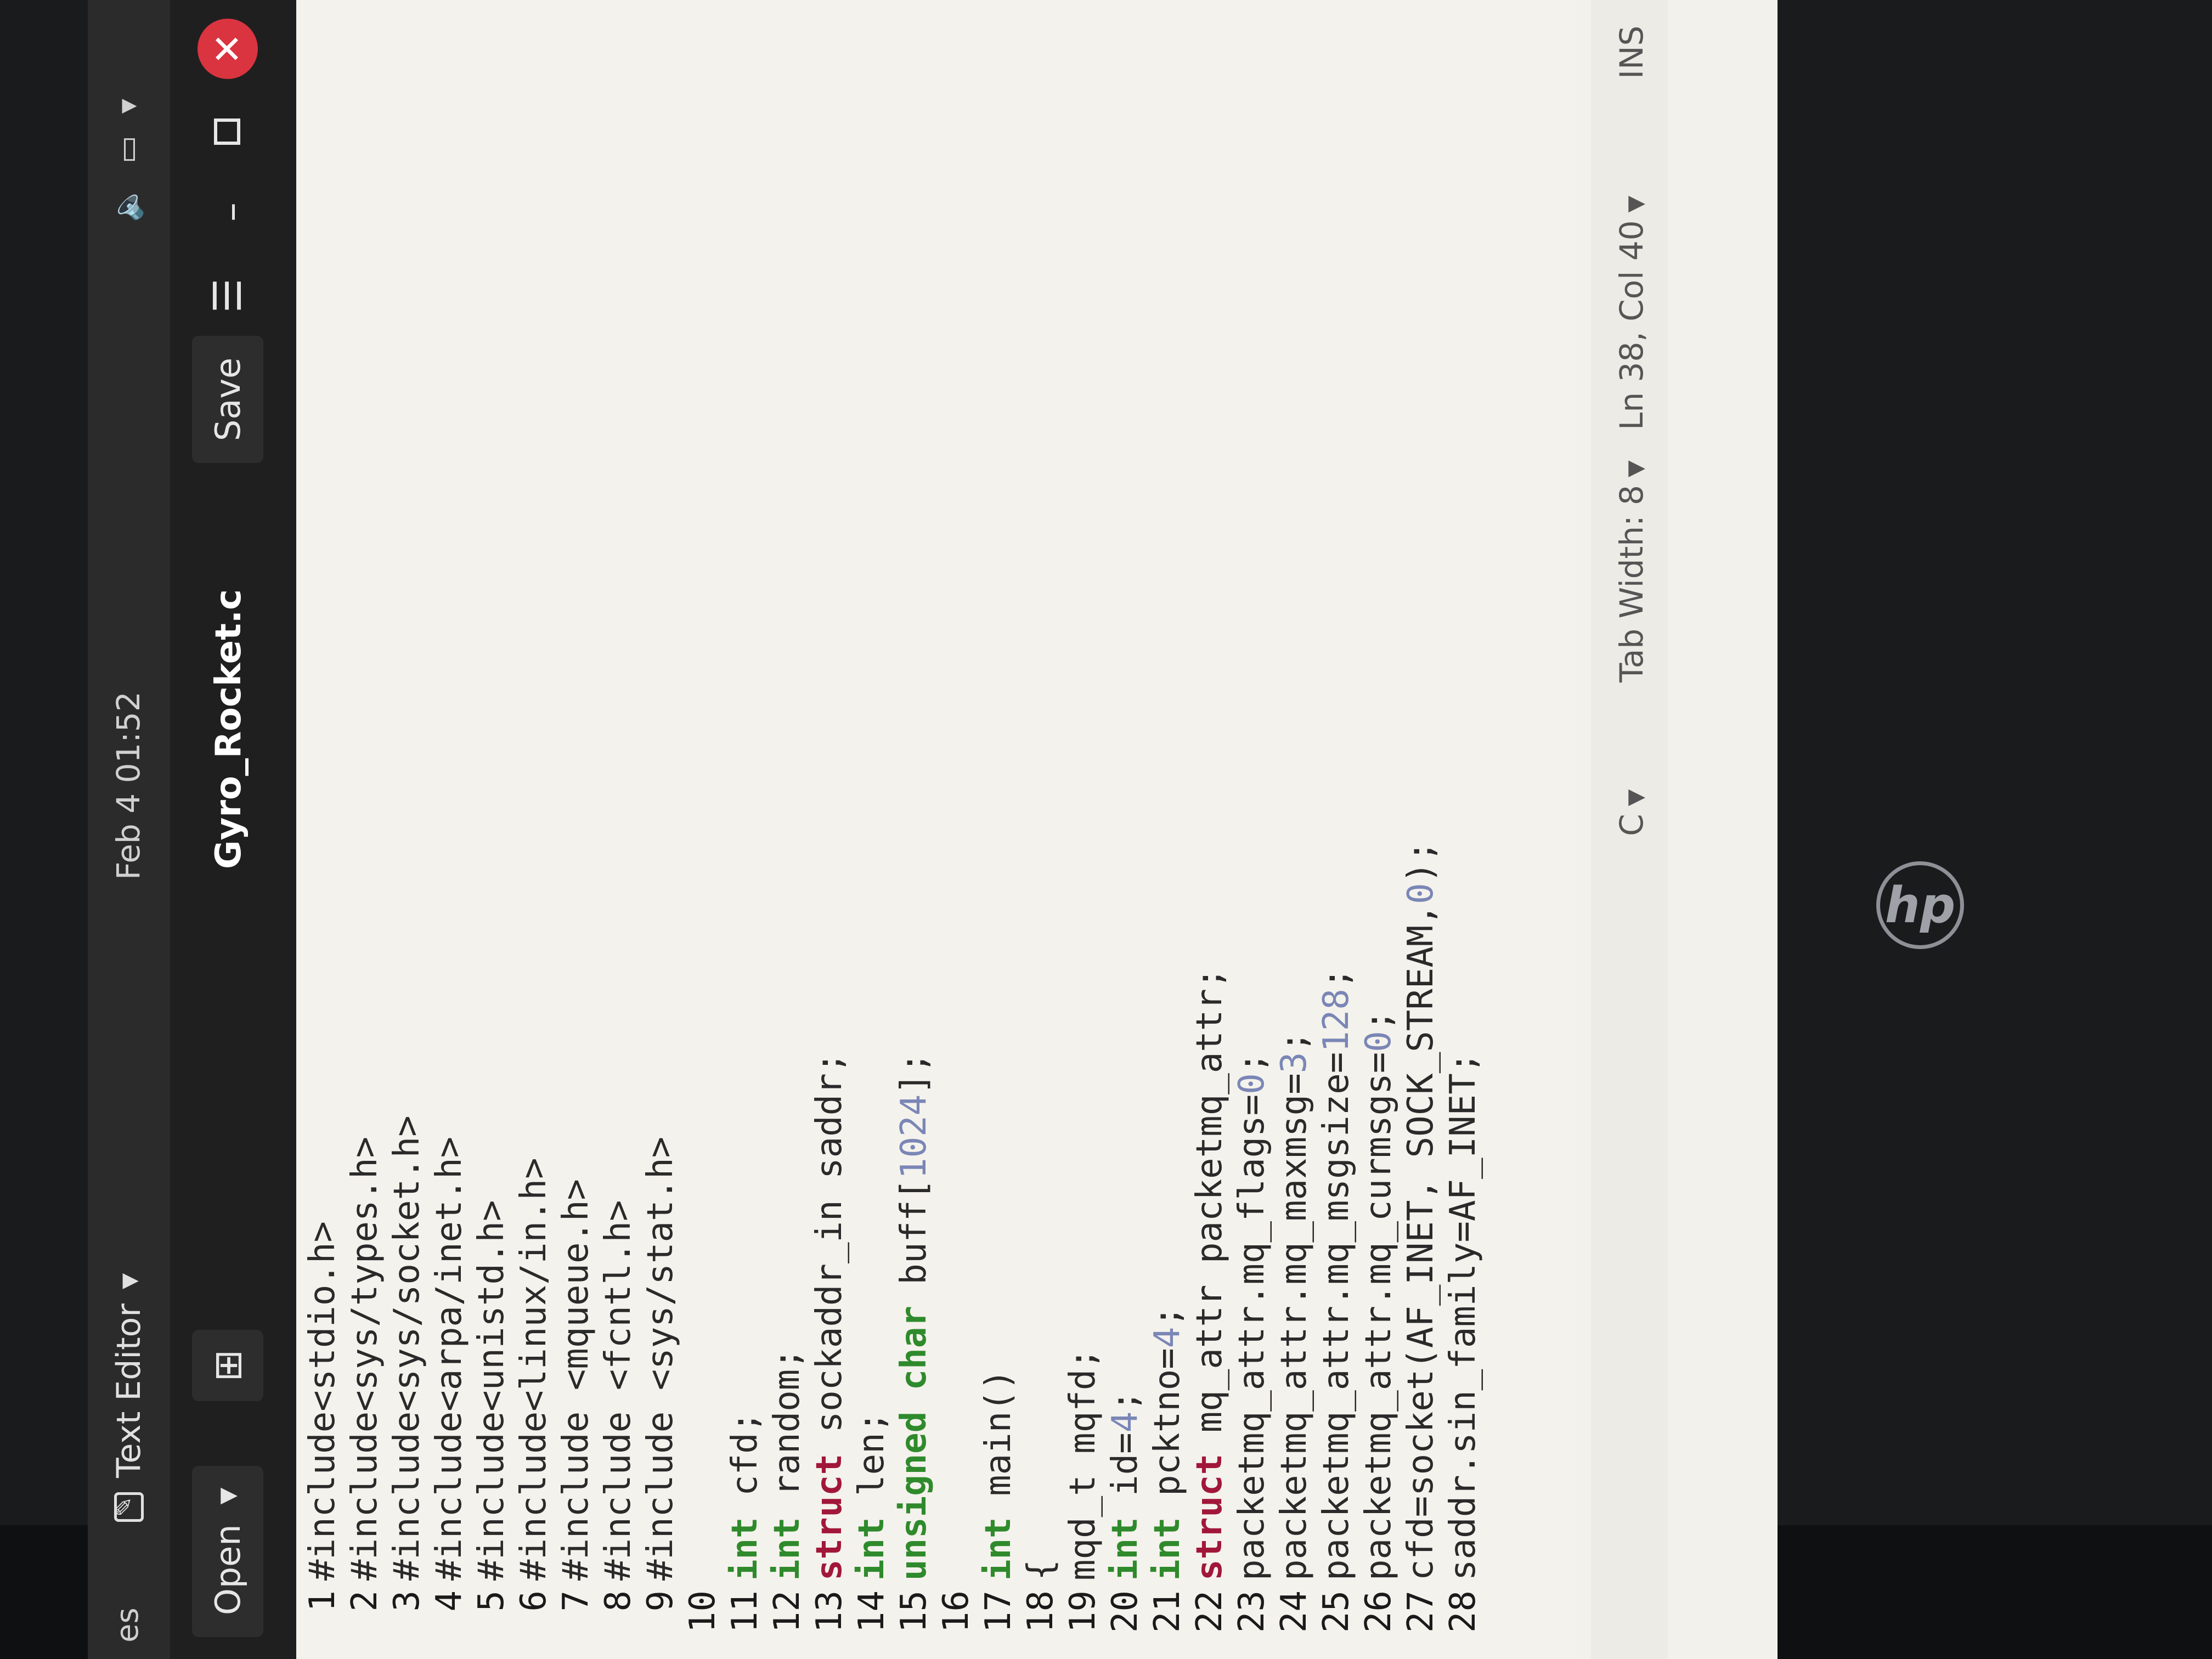  Describe the element at coordinates (228, 1365) in the screenshot. I see `new-tab-button: ⊞` at that location.